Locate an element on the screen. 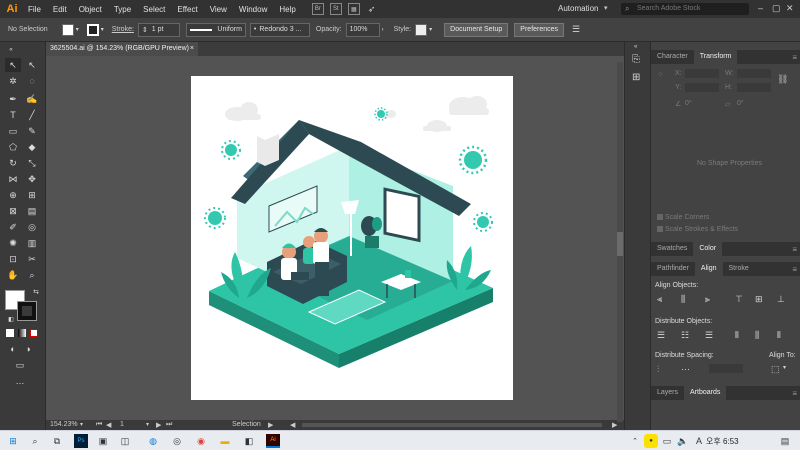  artboard-forward-icon: ▶ is located at coordinates (158, 425).